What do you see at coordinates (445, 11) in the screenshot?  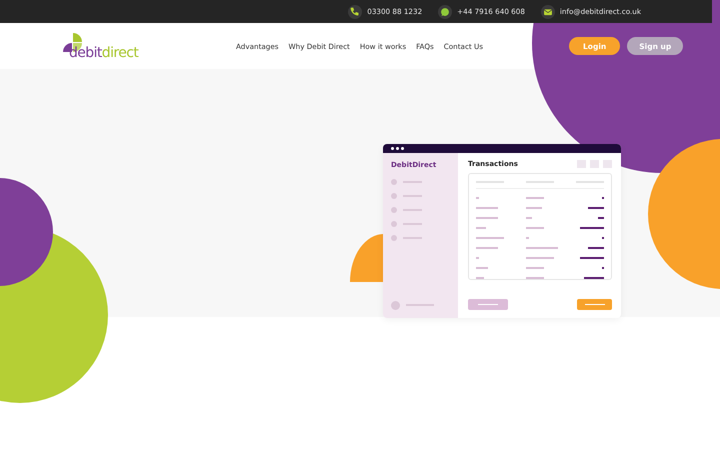 I see `whatsapp-icon` at bounding box center [445, 11].